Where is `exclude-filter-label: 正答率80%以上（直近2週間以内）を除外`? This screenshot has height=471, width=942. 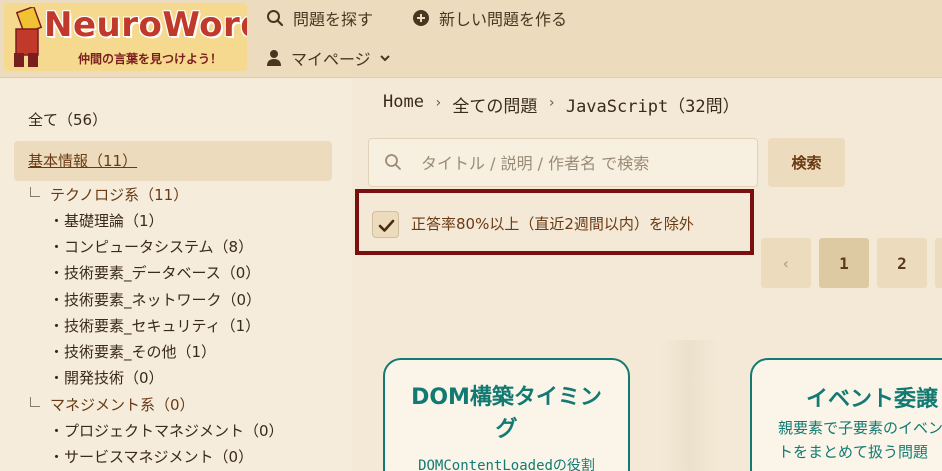
exclude-filter-label: 正答率80%以上（直近2週間以内）を除外 is located at coordinates (552, 223).